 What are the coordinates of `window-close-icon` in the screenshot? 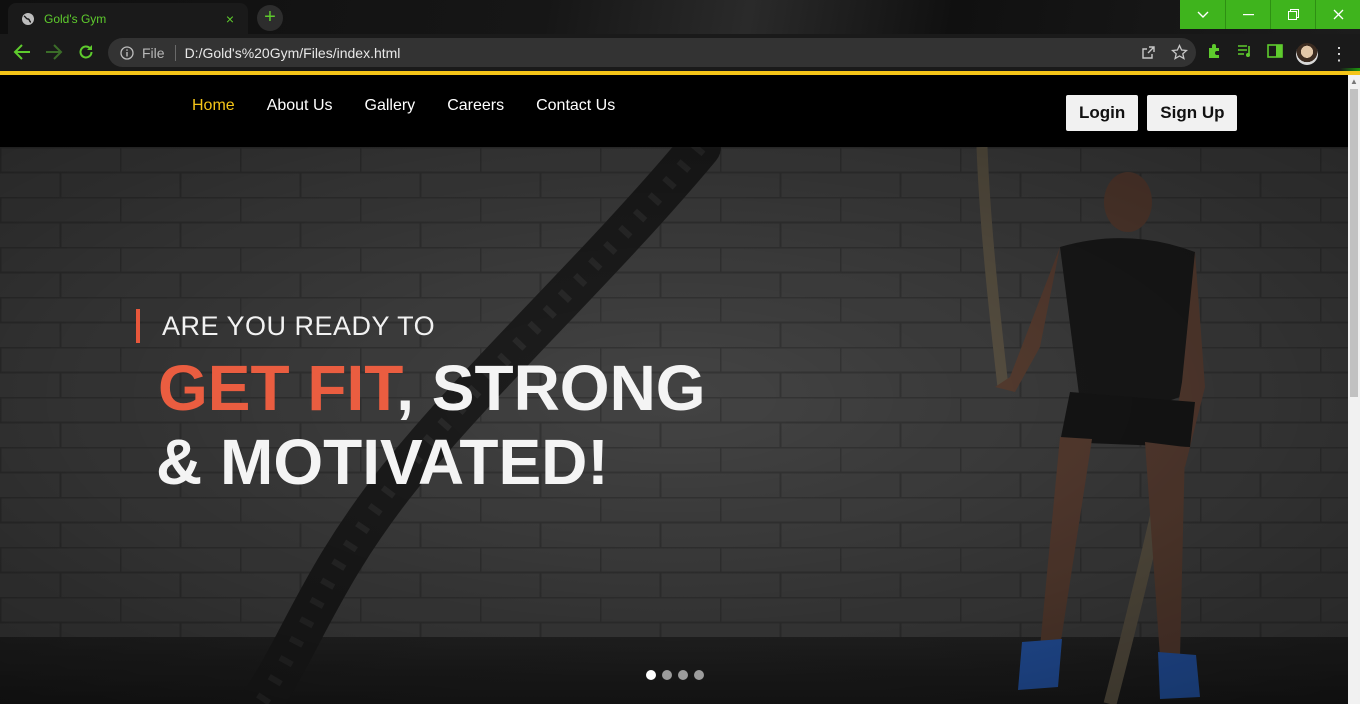 It's located at (1337, 14).